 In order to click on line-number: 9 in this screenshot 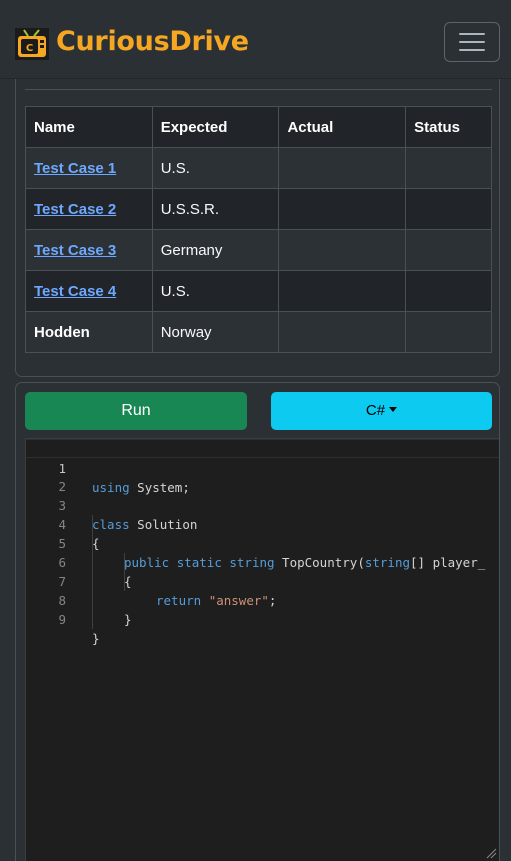, I will do `click(62, 619)`.